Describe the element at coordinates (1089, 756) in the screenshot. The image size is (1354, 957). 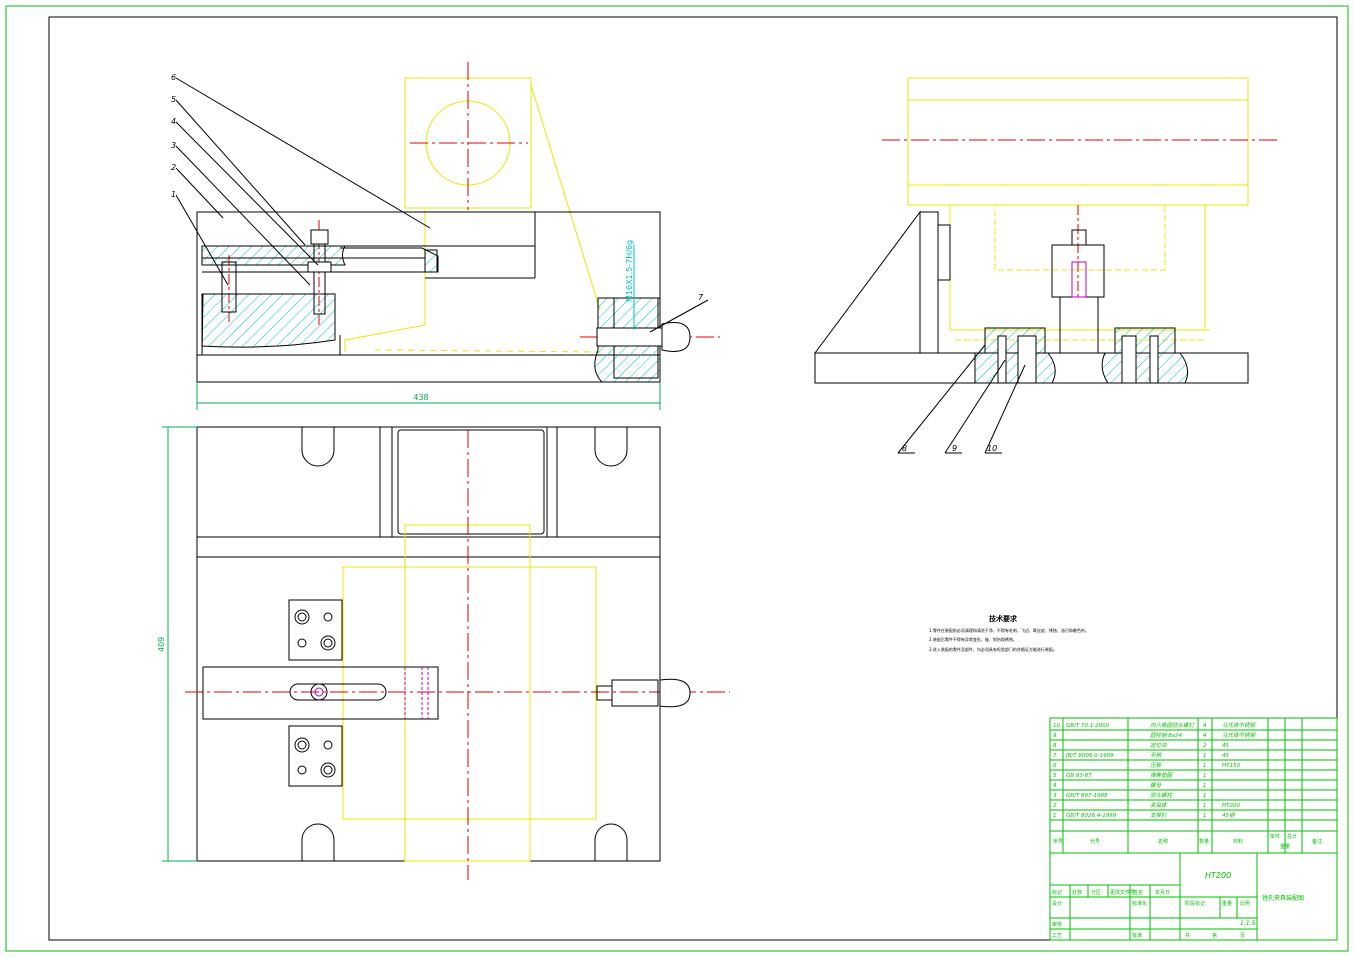
I see `bom-row-7-code: JB/T 8006.0-1999` at that location.